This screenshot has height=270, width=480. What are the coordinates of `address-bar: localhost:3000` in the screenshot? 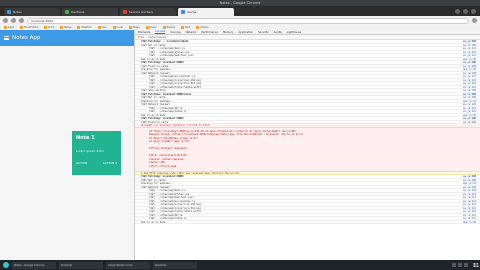 It's located at (248, 20).